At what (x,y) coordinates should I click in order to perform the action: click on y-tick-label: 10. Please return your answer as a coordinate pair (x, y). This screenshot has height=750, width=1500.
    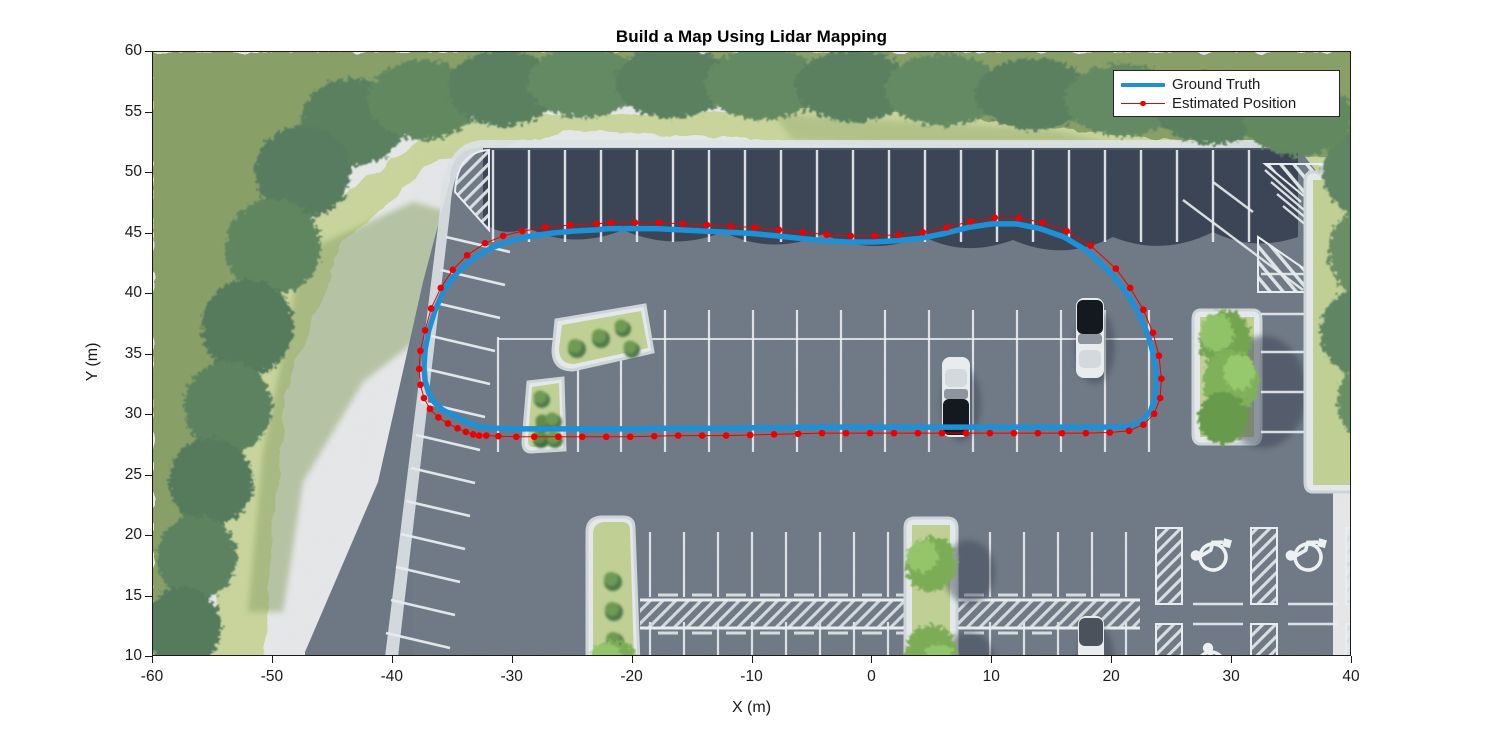
    Looking at the image, I should click on (133, 655).